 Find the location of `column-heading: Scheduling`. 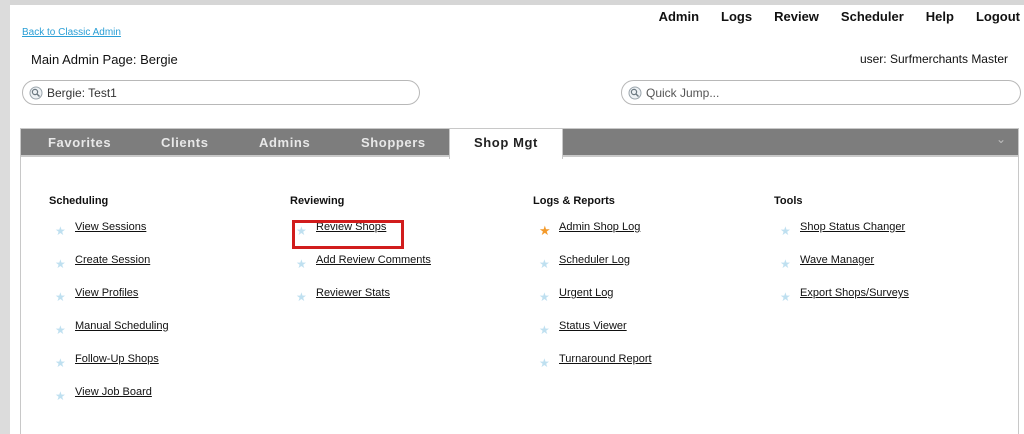

column-heading: Scheduling is located at coordinates (79, 201).